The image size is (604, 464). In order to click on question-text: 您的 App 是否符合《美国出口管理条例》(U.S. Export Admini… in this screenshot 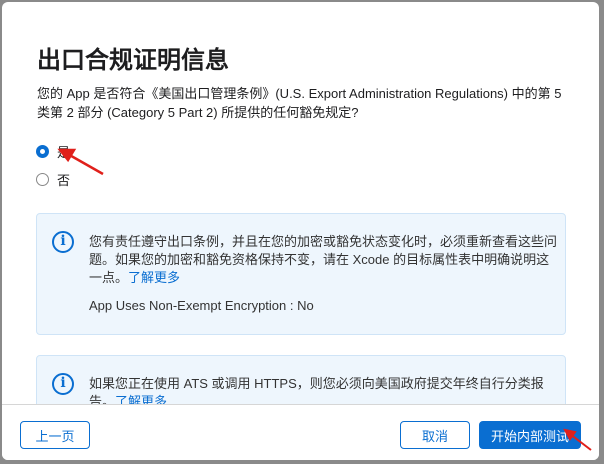, I will do `click(299, 103)`.